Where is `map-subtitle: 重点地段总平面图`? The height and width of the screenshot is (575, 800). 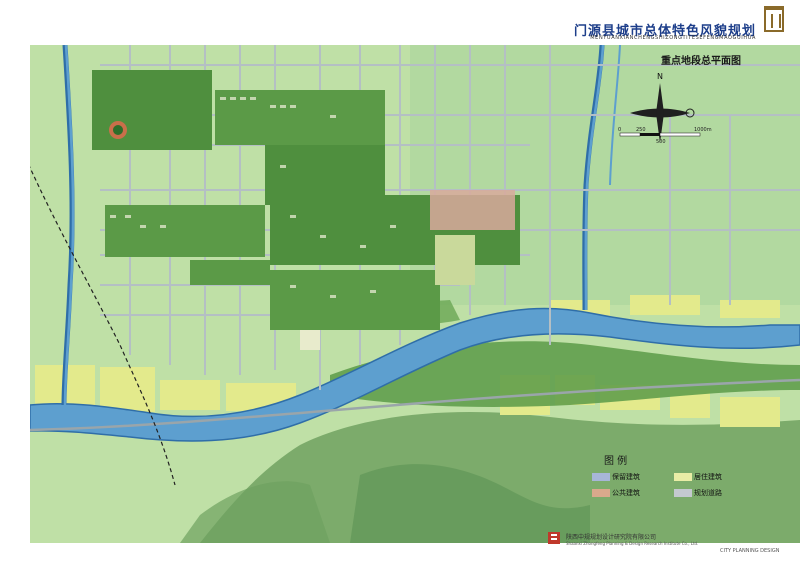 map-subtitle: 重点地段总平面图 is located at coordinates (701, 61).